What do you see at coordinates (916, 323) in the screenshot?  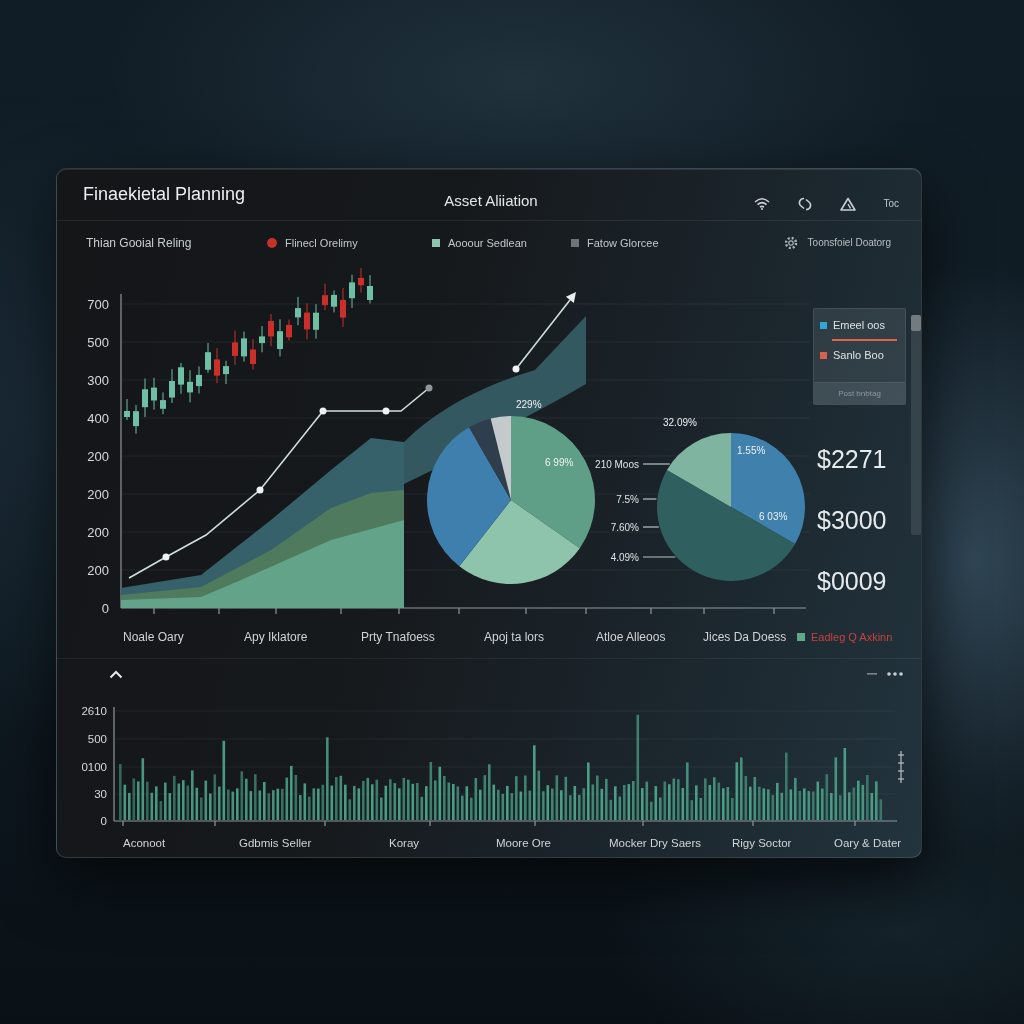 I see `scrollbar-thumb` at bounding box center [916, 323].